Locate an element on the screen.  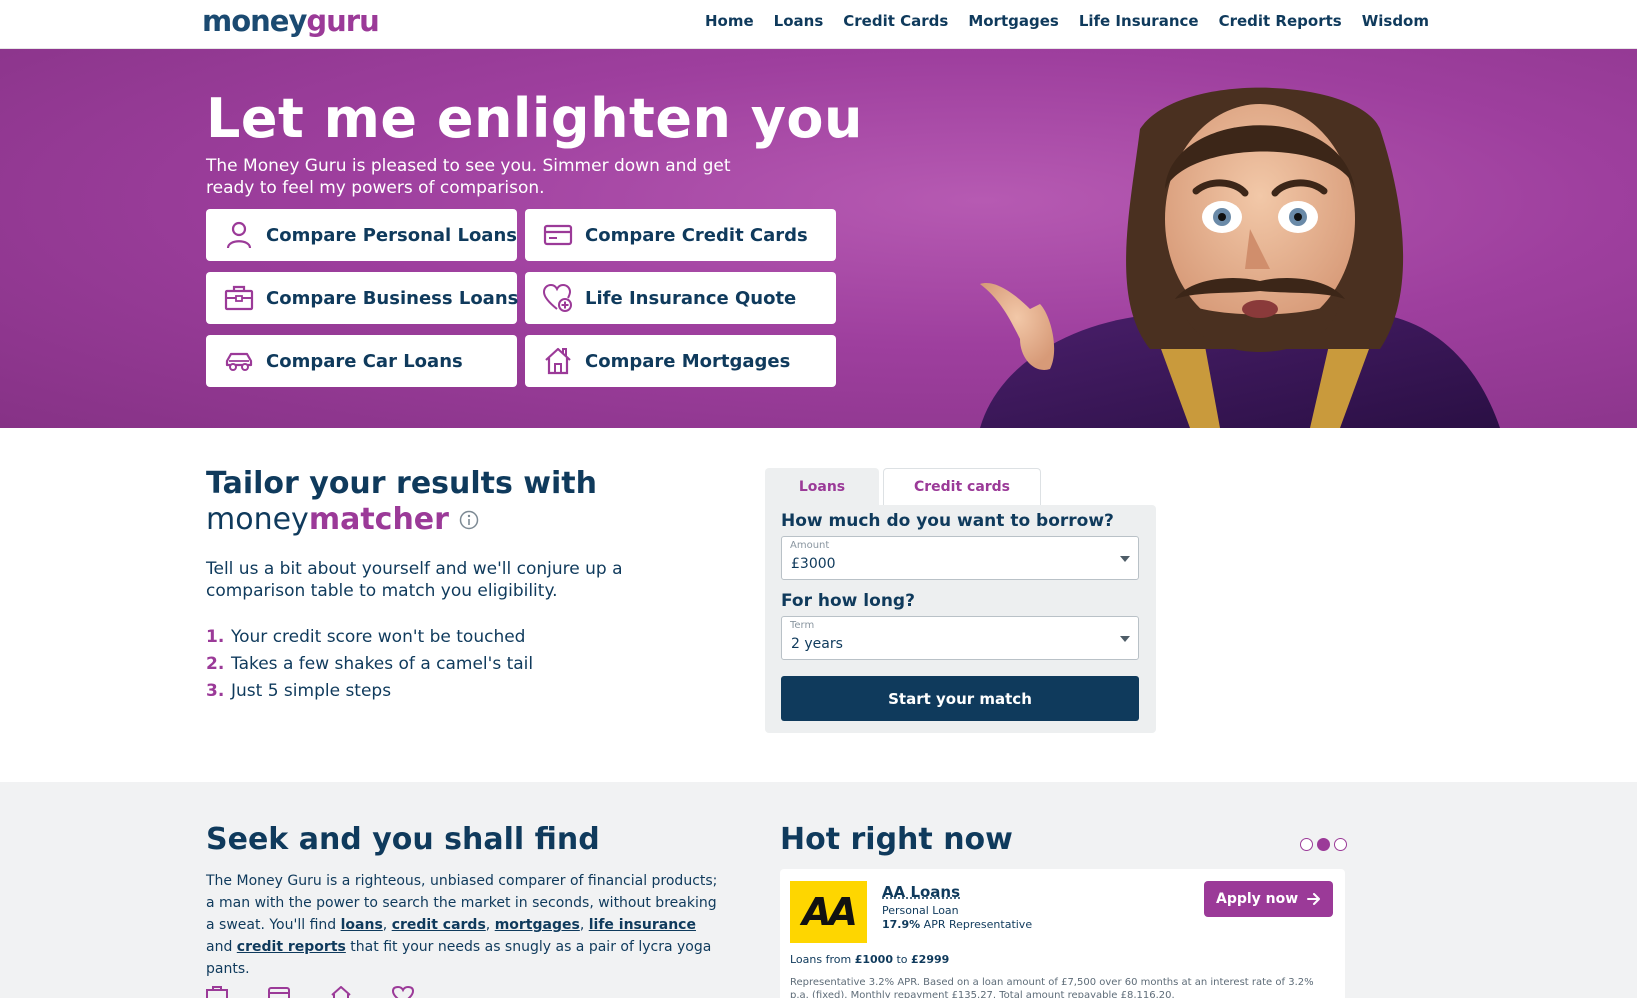
nav-home: Home is located at coordinates (729, 21).